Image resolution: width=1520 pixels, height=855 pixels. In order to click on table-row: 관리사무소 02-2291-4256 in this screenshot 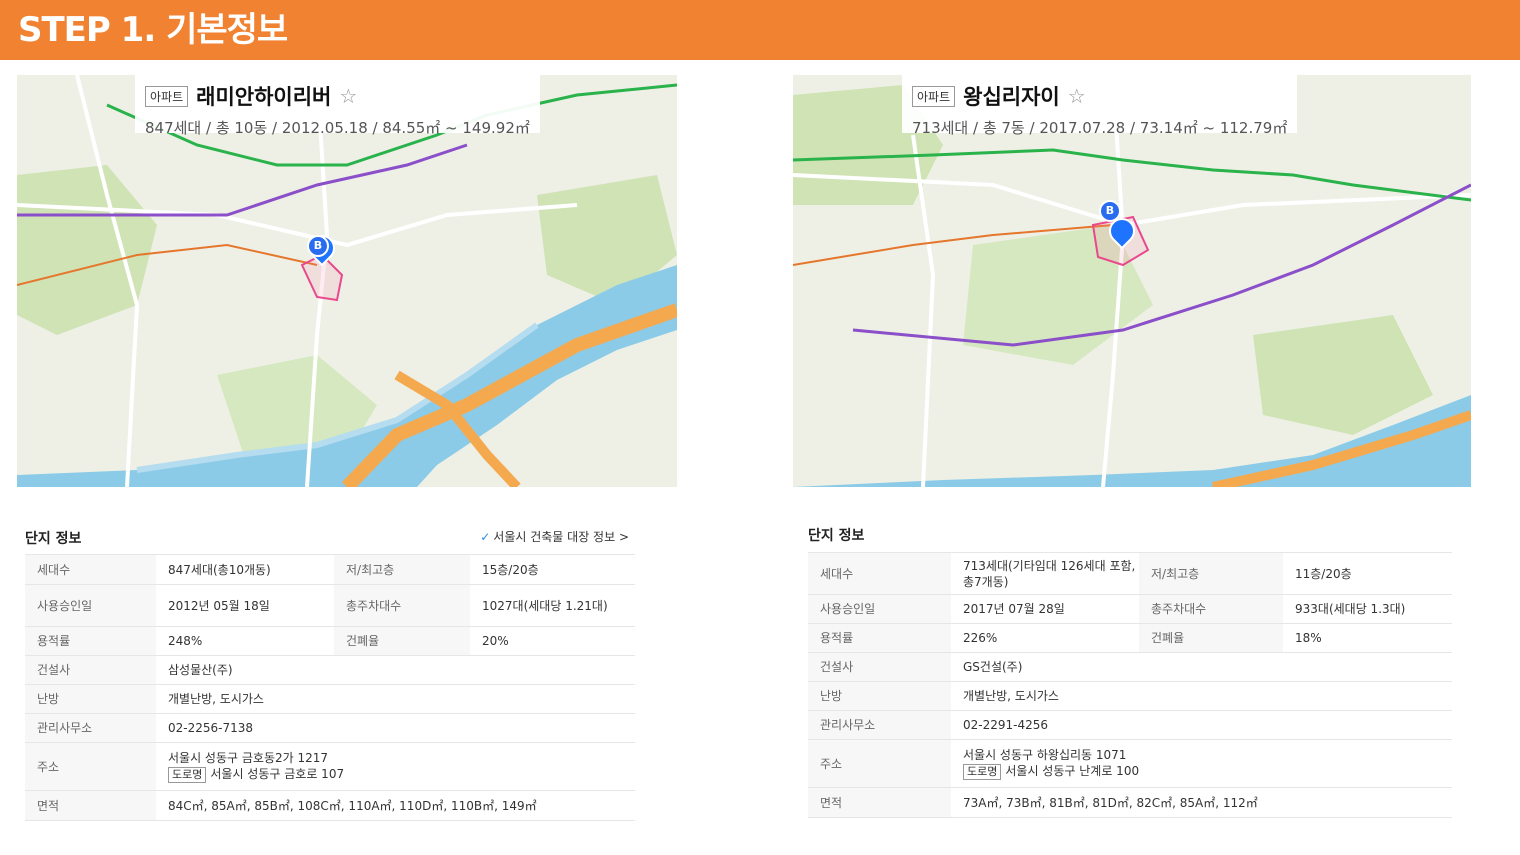, I will do `click(1130, 725)`.